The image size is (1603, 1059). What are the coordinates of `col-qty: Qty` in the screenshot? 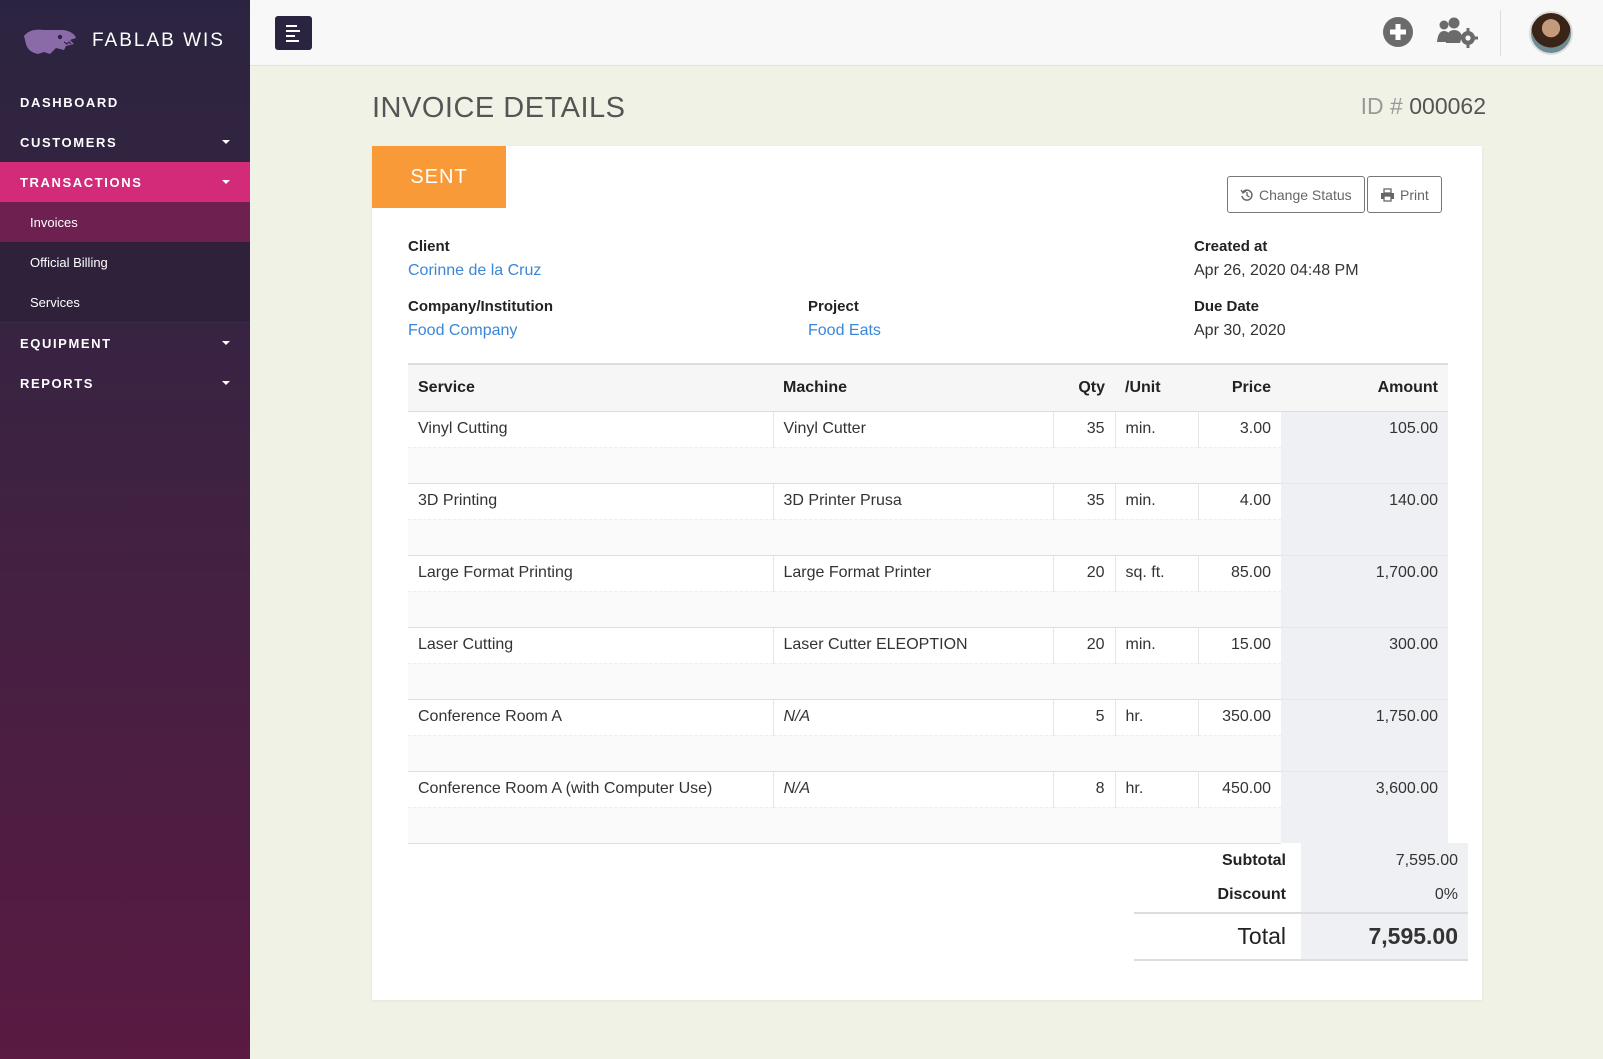 It's located at (1084, 387).